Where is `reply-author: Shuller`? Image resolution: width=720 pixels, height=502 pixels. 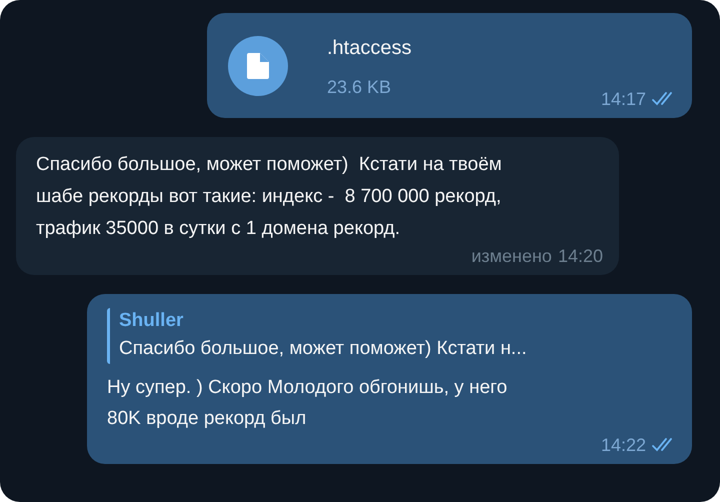 reply-author: Shuller is located at coordinates (151, 321).